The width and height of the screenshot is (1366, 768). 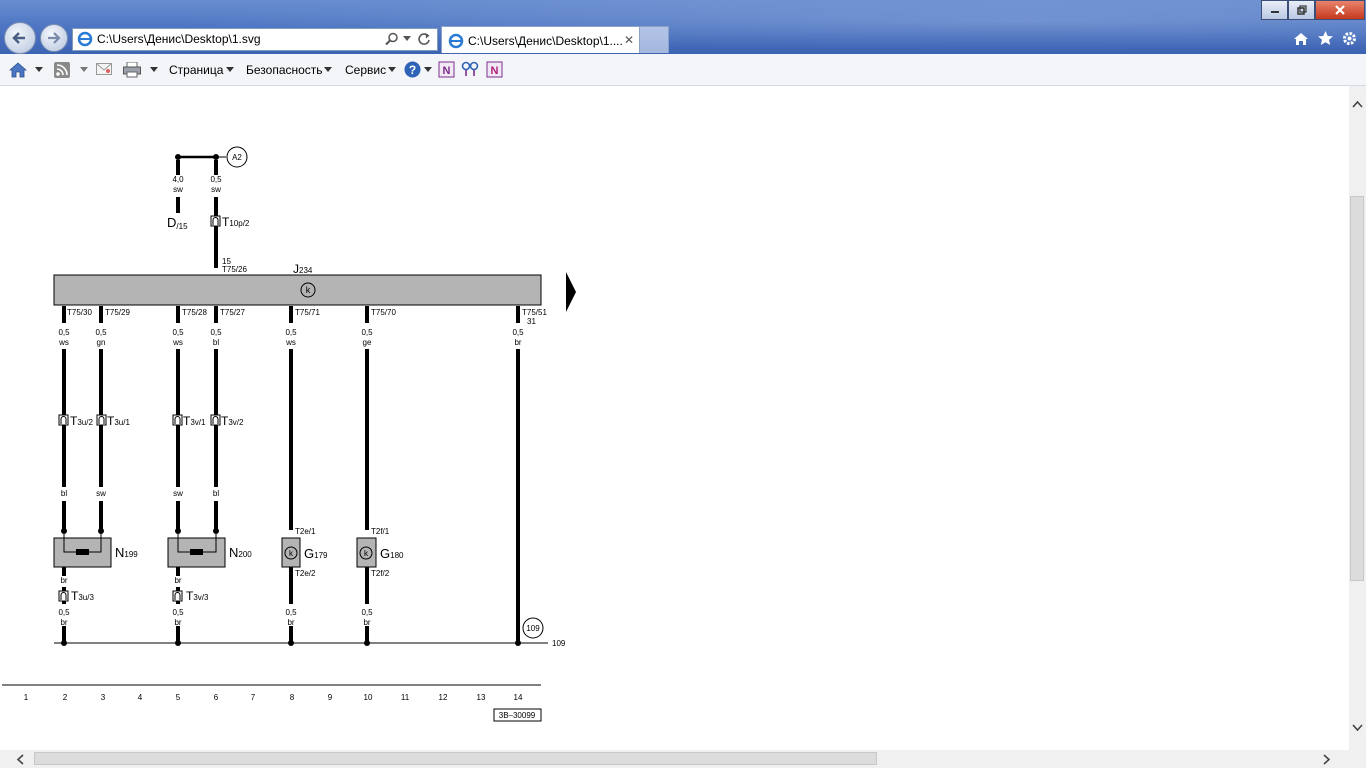 I want to click on drawing-id: 3B–30099, so click(x=517, y=715).